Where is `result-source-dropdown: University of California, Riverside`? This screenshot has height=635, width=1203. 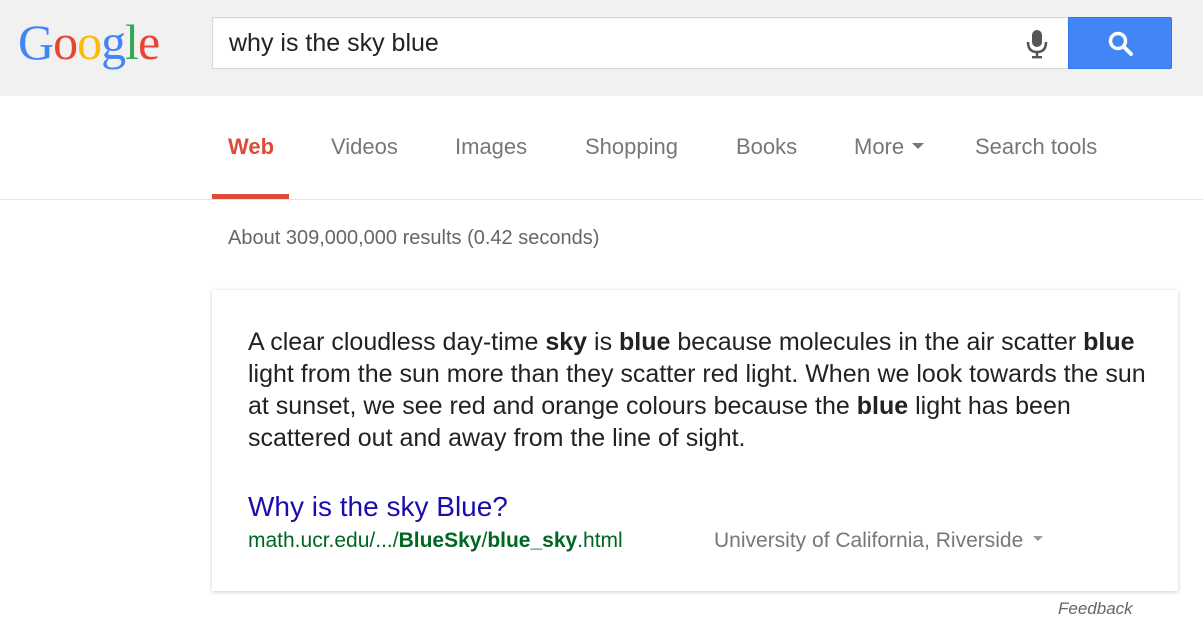
result-source-dropdown: University of California, Riverside is located at coordinates (879, 541).